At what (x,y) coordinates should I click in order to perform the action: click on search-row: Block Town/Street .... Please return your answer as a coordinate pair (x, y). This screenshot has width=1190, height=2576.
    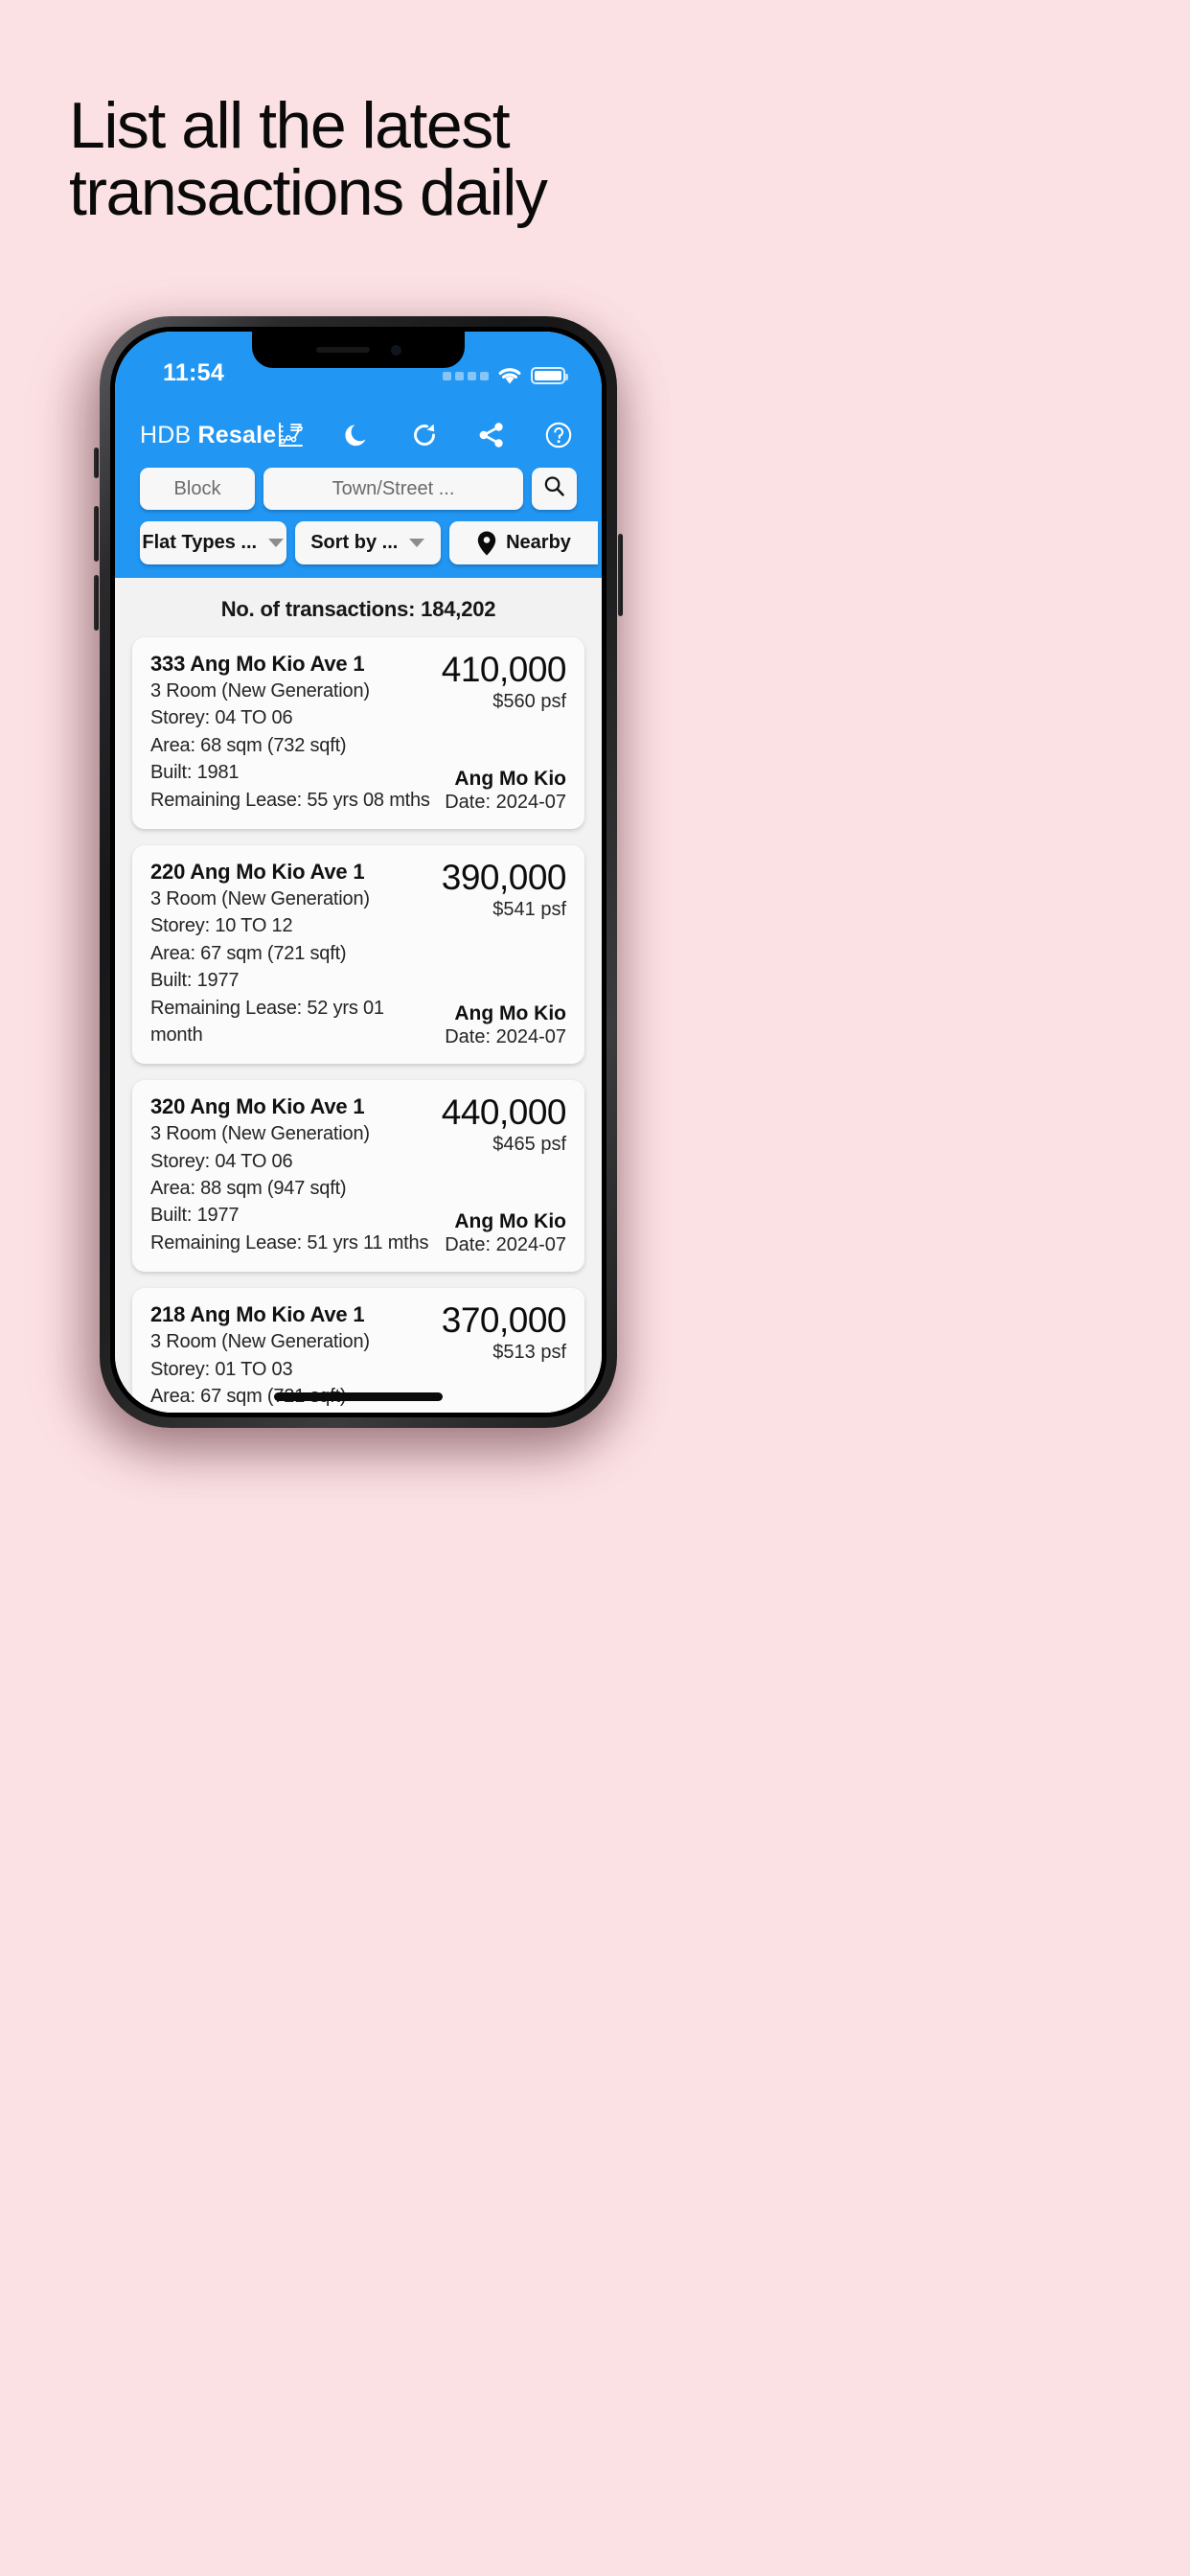
    Looking at the image, I should click on (358, 486).